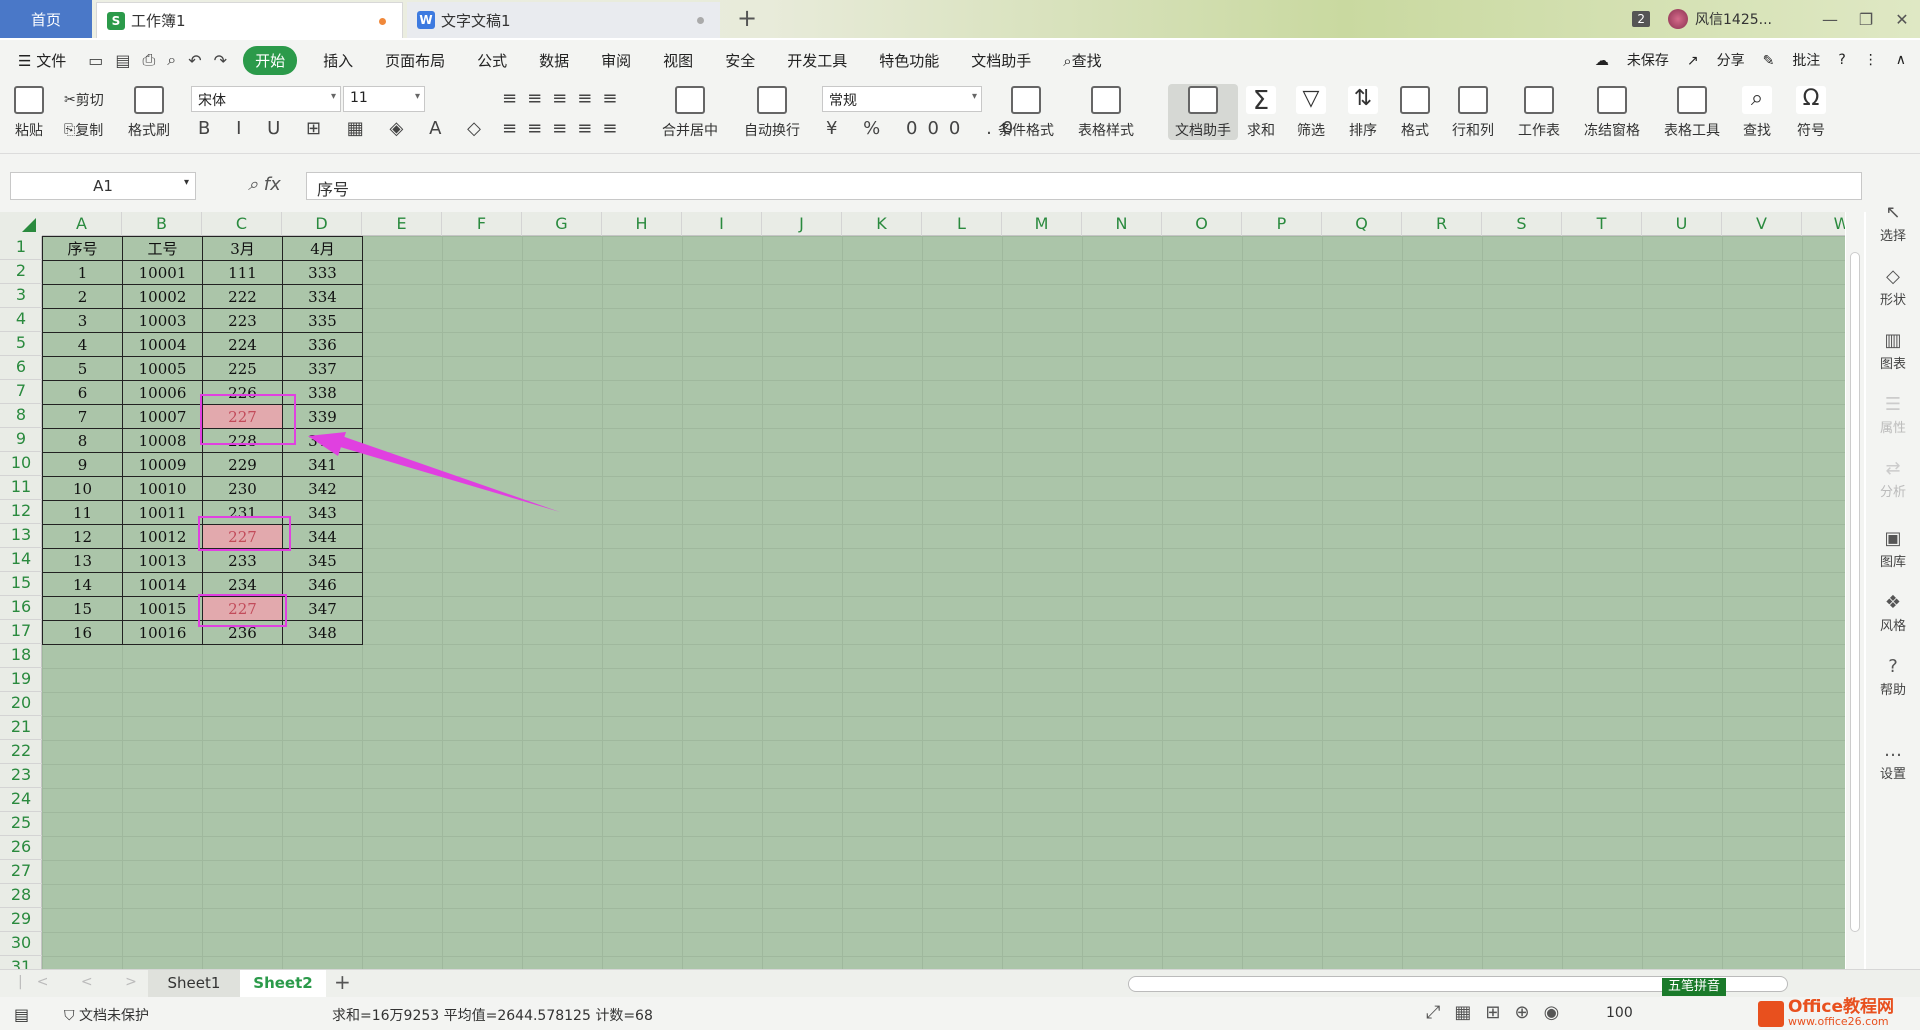  I want to click on table-cell: 15, so click(82, 608).